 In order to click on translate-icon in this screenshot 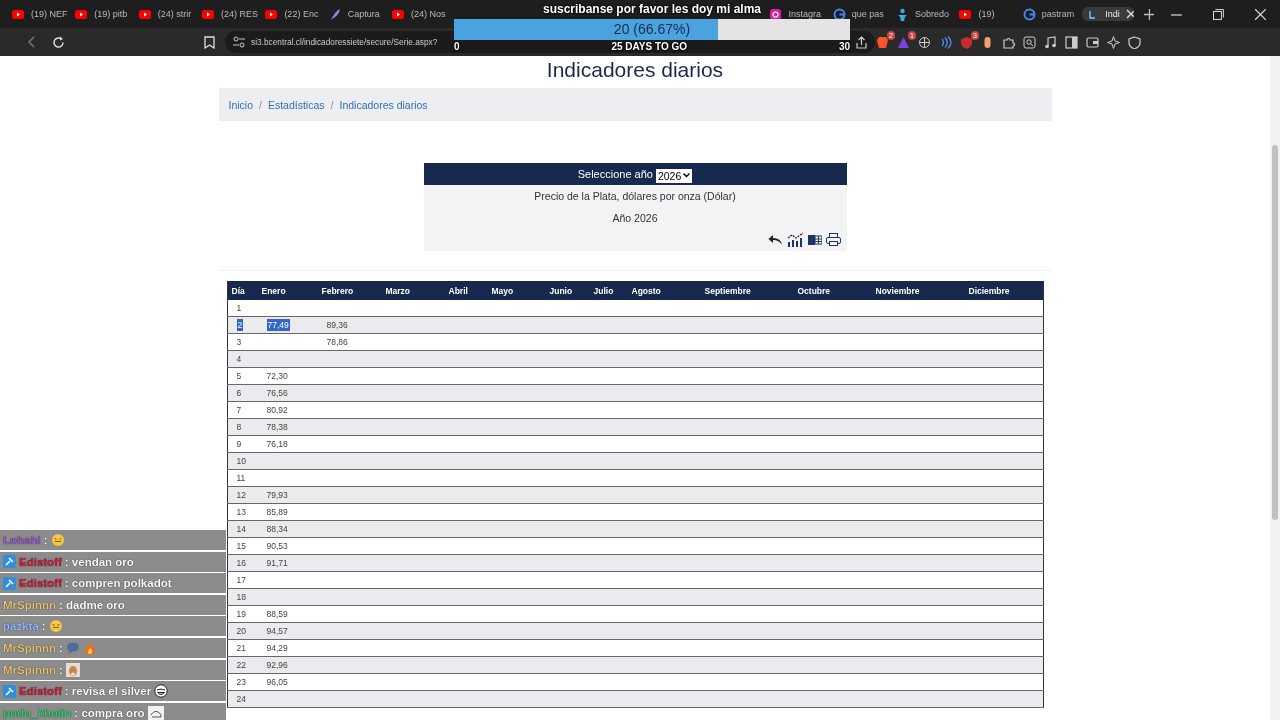, I will do `click(924, 42)`.